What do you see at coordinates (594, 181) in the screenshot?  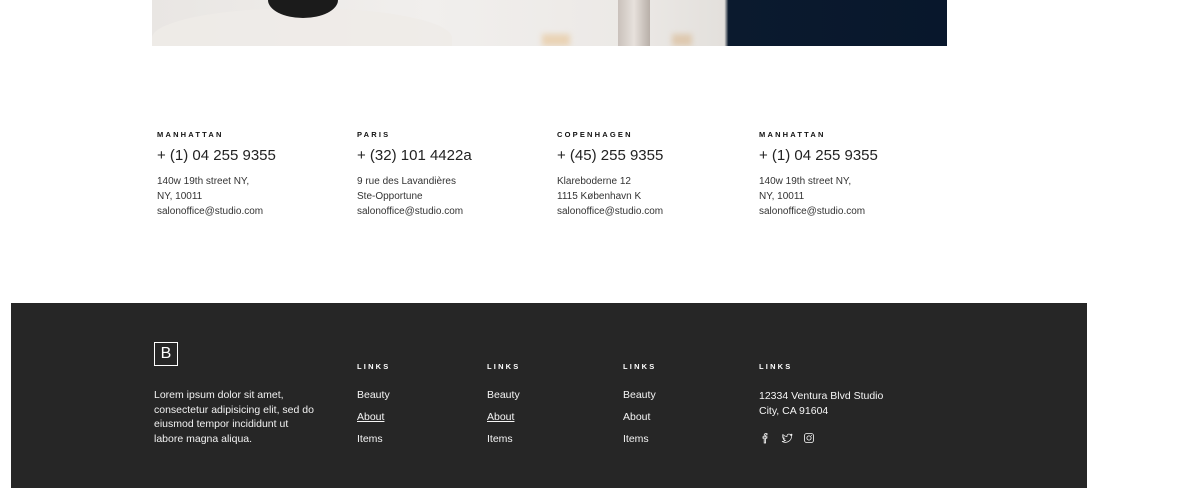 I see `contact-address-line: Klareboderne 12` at bounding box center [594, 181].